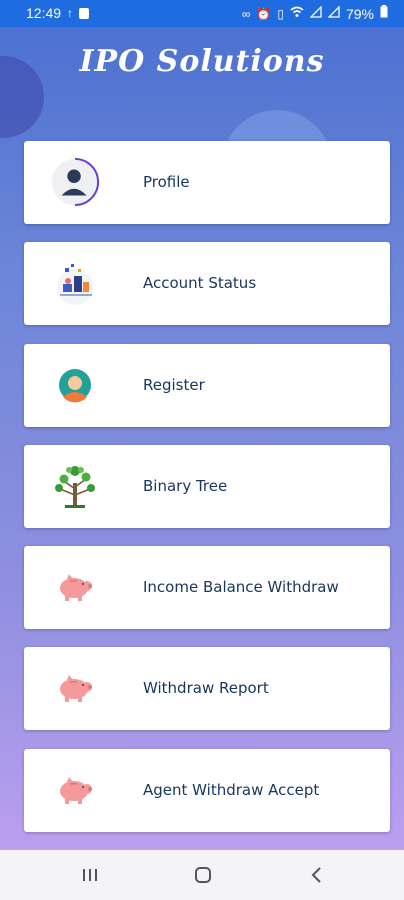 Image resolution: width=404 pixels, height=900 pixels. Describe the element at coordinates (202, 61) in the screenshot. I see `app-title: IPO Solutions` at that location.